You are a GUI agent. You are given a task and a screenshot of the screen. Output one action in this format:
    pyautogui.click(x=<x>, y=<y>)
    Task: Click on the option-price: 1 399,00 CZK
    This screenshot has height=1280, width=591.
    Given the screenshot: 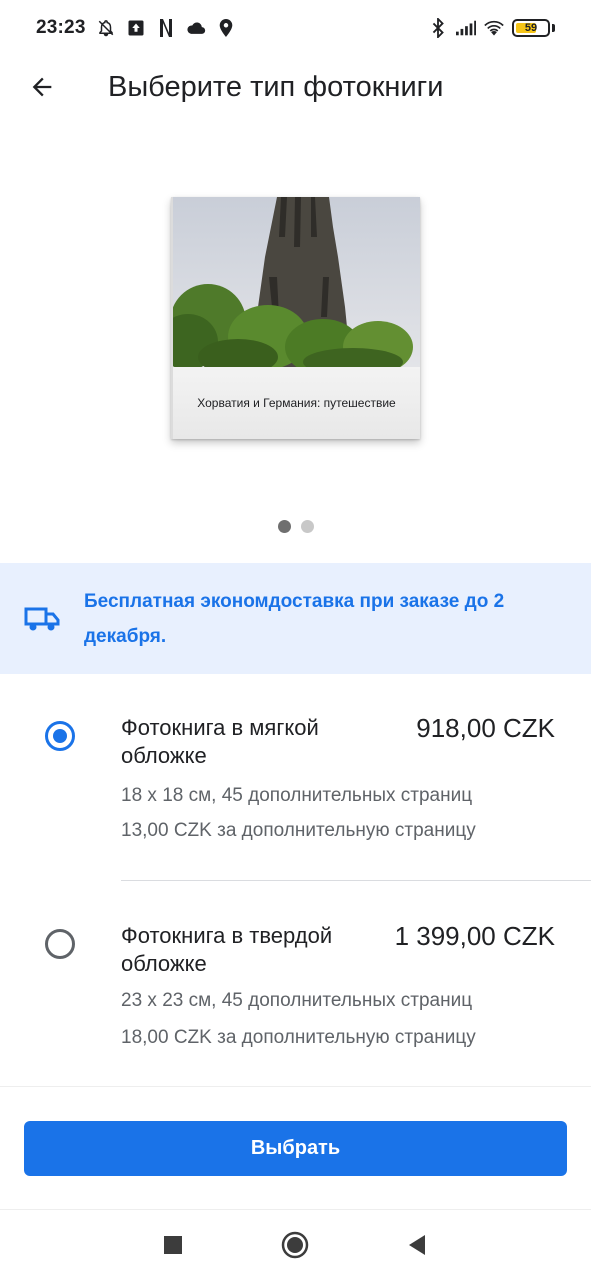 What is the action you would take?
    pyautogui.click(x=474, y=936)
    